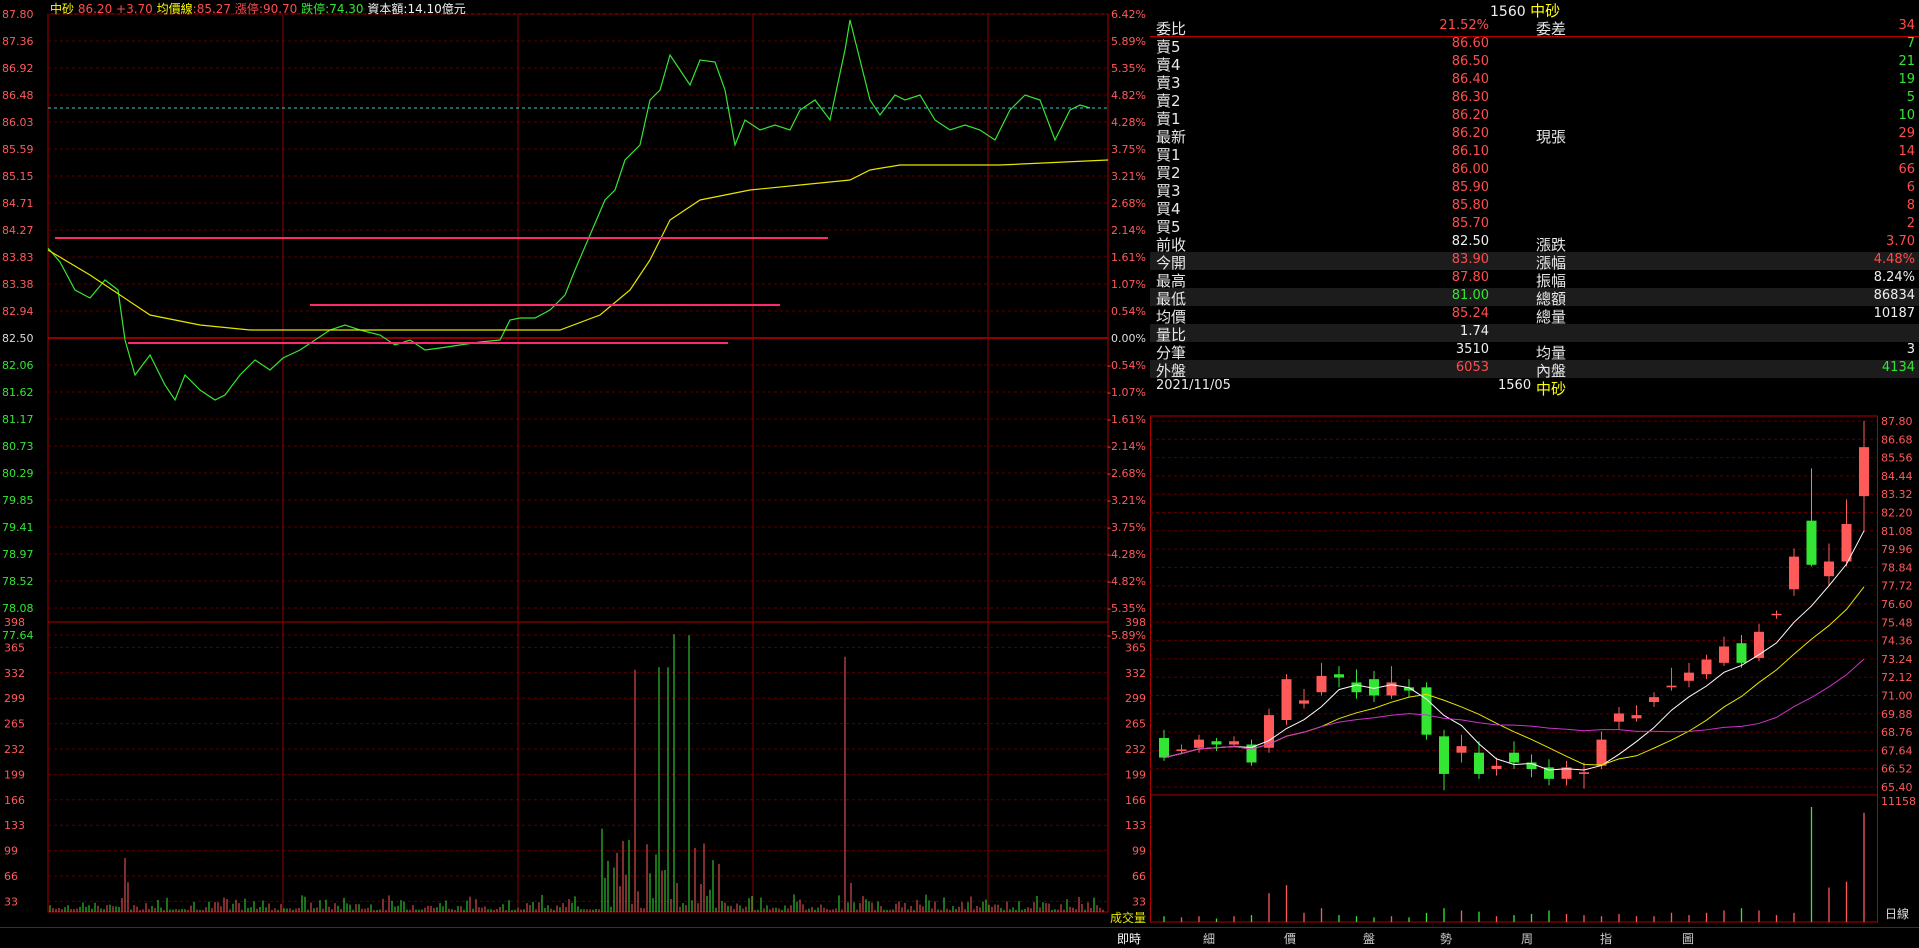 The image size is (1919, 948). What do you see at coordinates (1534, 136) in the screenshot?
I see `quote-row: 最新 86.20 現張 29` at bounding box center [1534, 136].